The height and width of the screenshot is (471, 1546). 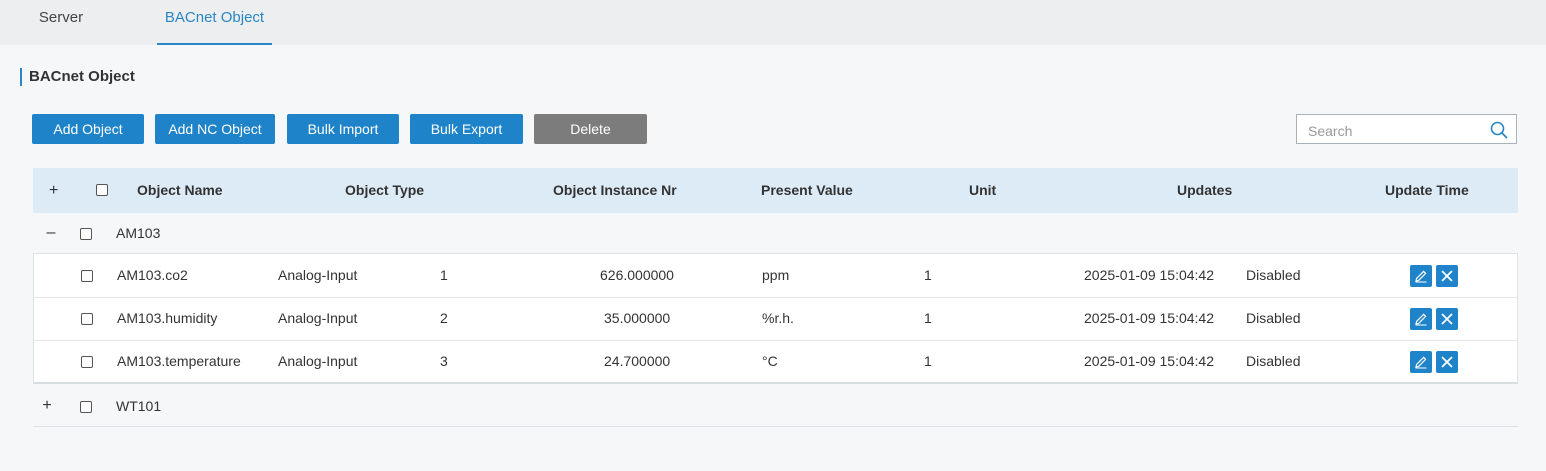 What do you see at coordinates (343, 129) in the screenshot?
I see `bulk-import-button: Bulk Import` at bounding box center [343, 129].